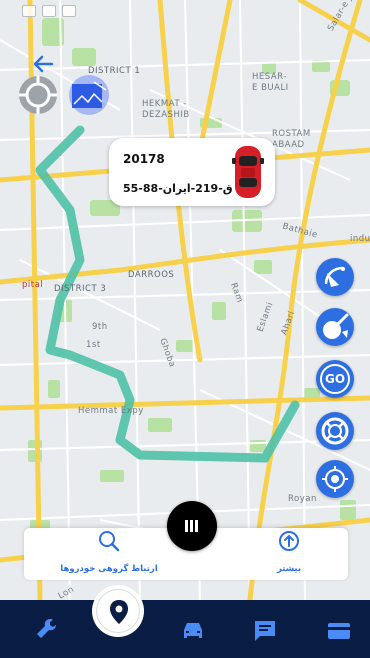  Describe the element at coordinates (151, 275) in the screenshot. I see `label-darroos: DARROOS` at that location.